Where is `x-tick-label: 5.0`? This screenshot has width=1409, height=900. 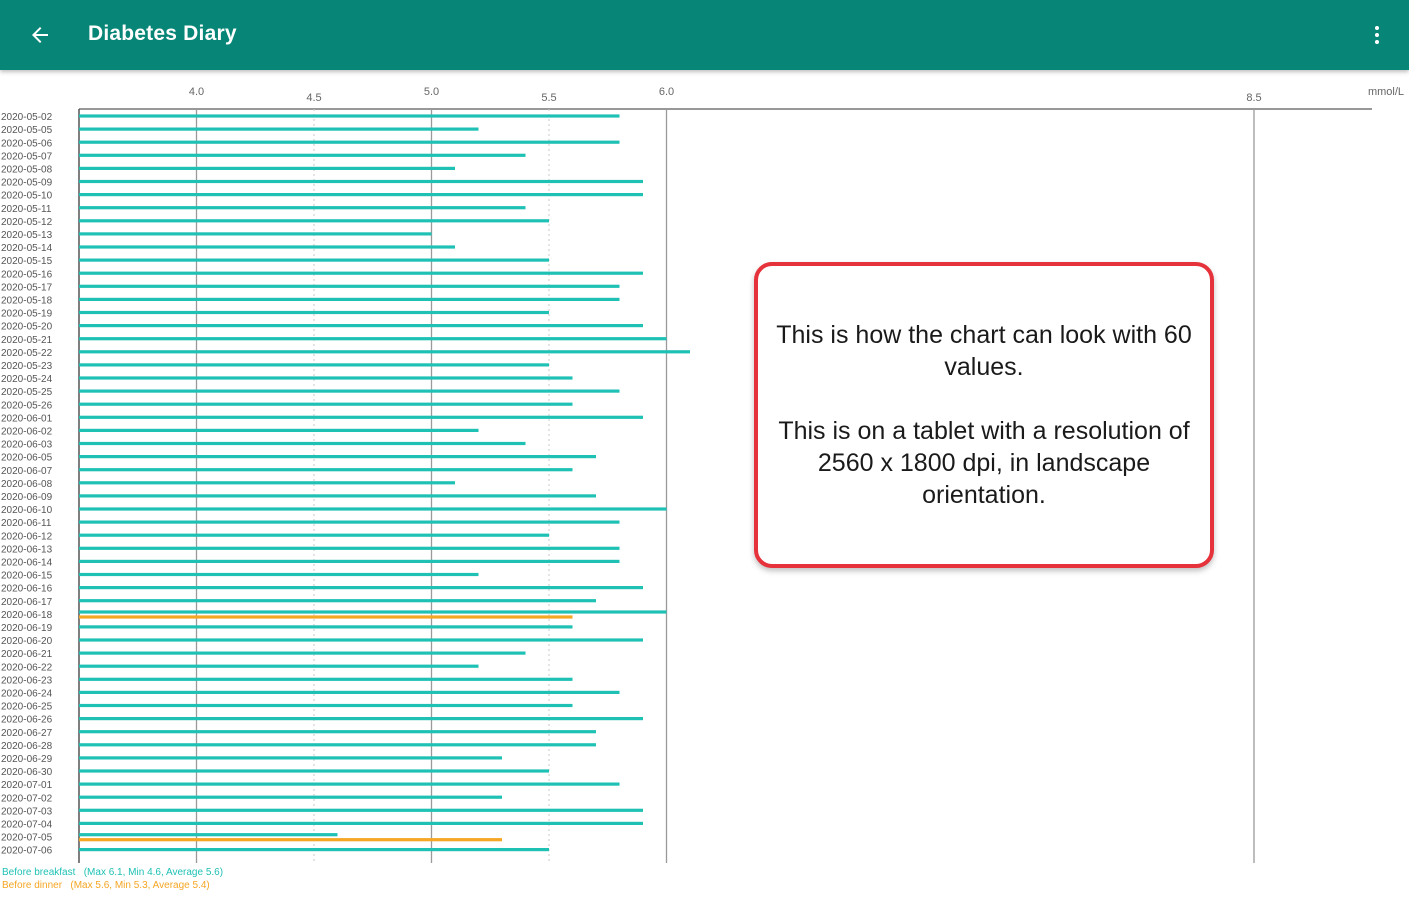 x-tick-label: 5.0 is located at coordinates (431, 92).